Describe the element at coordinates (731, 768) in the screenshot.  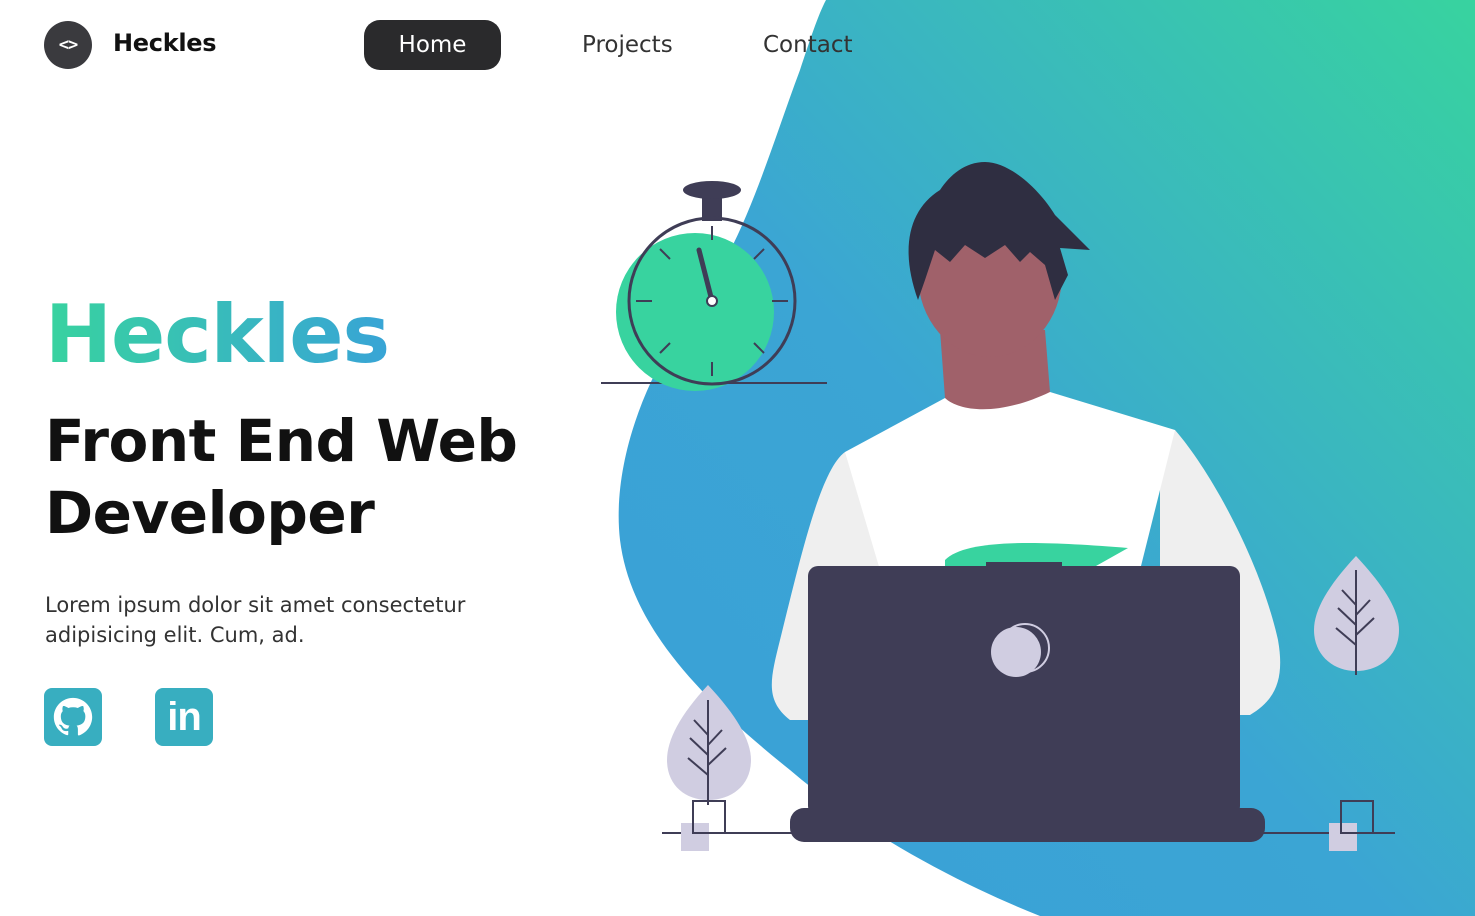
I see `plant-left-icon` at that location.